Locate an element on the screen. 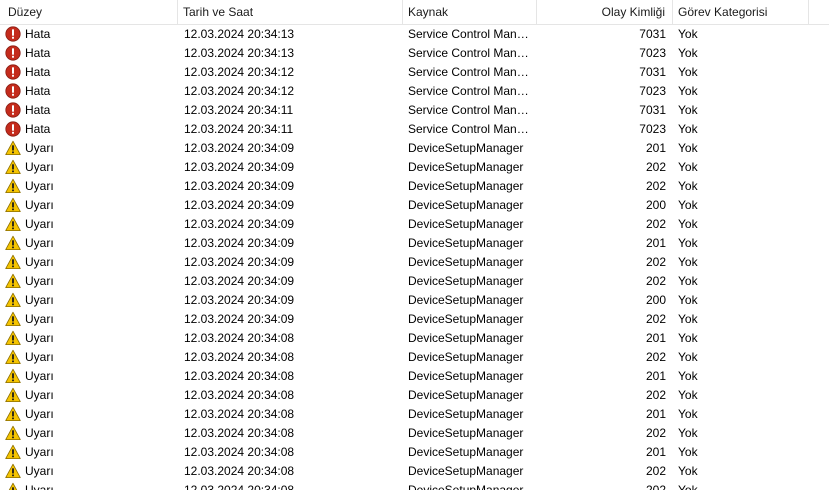  error-icon is located at coordinates (13, 72).